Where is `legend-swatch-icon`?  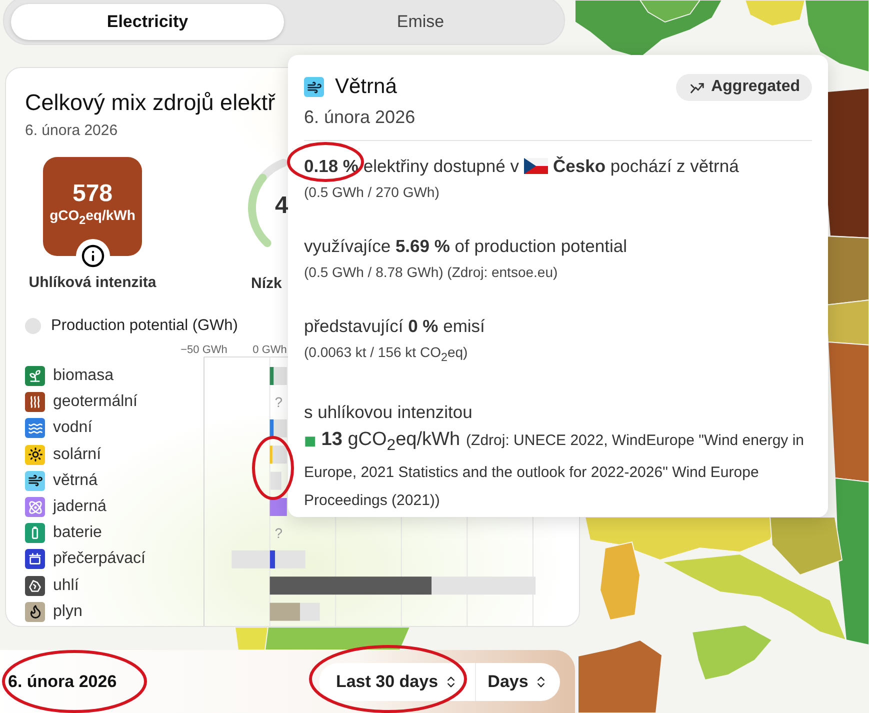
legend-swatch-icon is located at coordinates (33, 326).